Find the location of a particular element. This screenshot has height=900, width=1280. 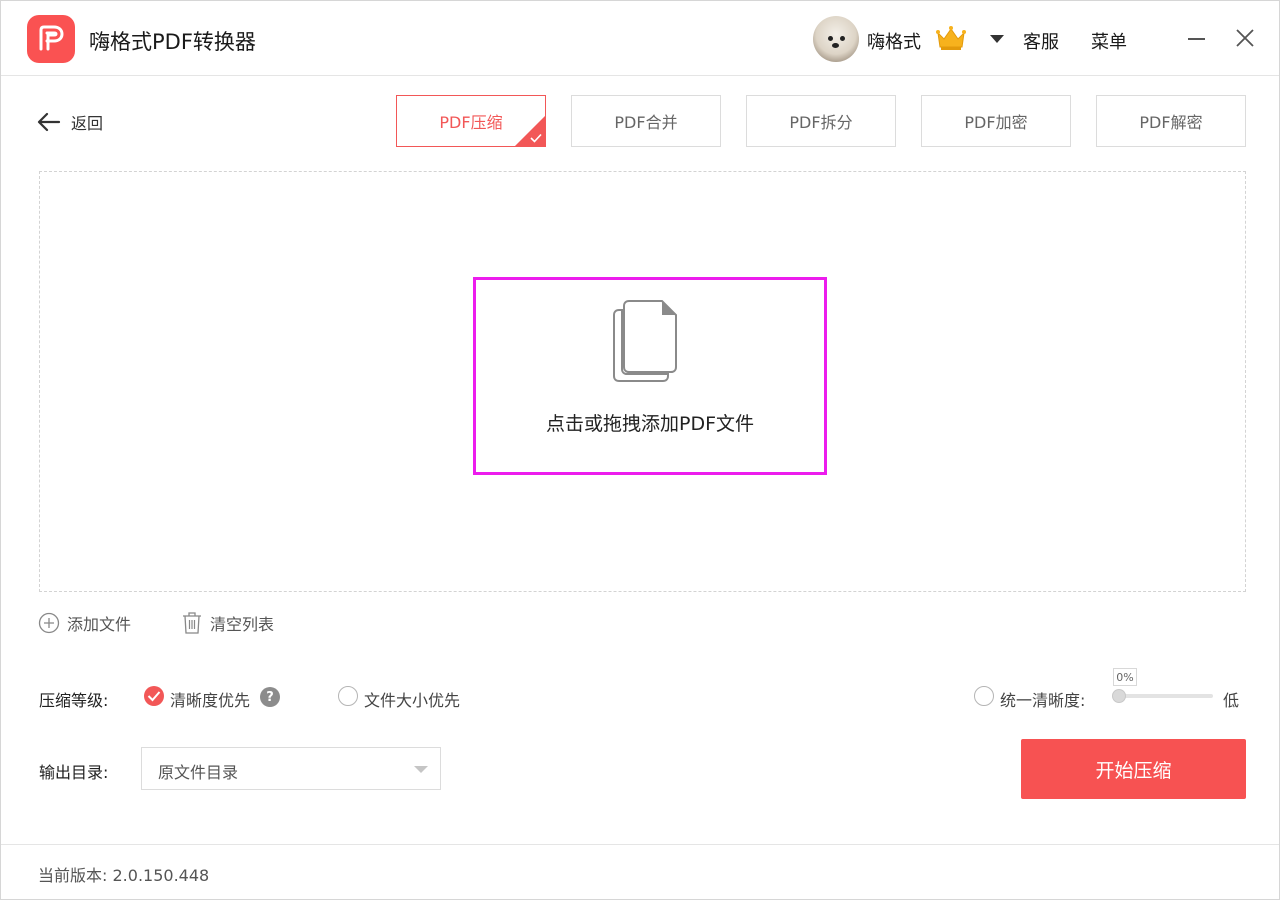

tab-label: PDF合并 is located at coordinates (646, 122).